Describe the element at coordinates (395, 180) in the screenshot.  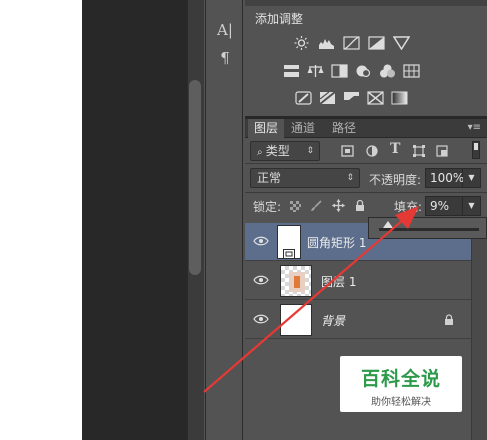
I see `opacity-label: 不透明度:` at that location.